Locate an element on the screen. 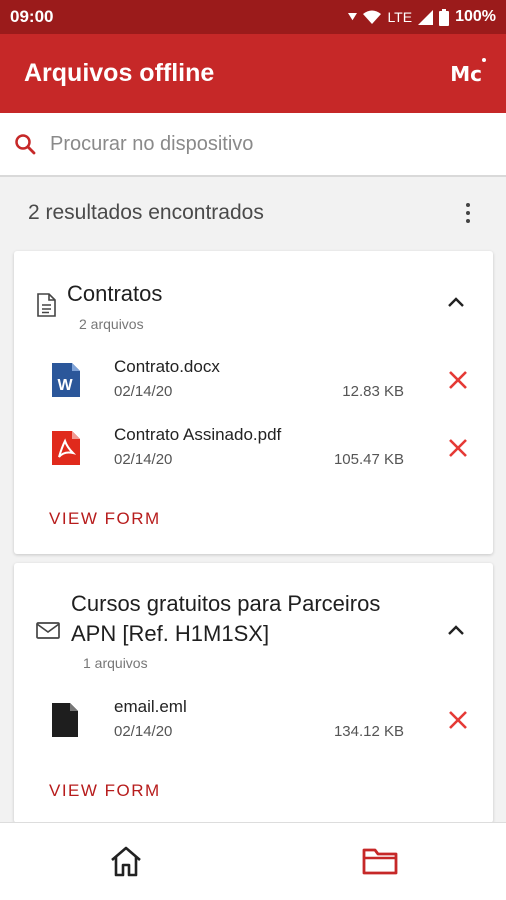  file-size: 105.47 KB is located at coordinates (368, 459).